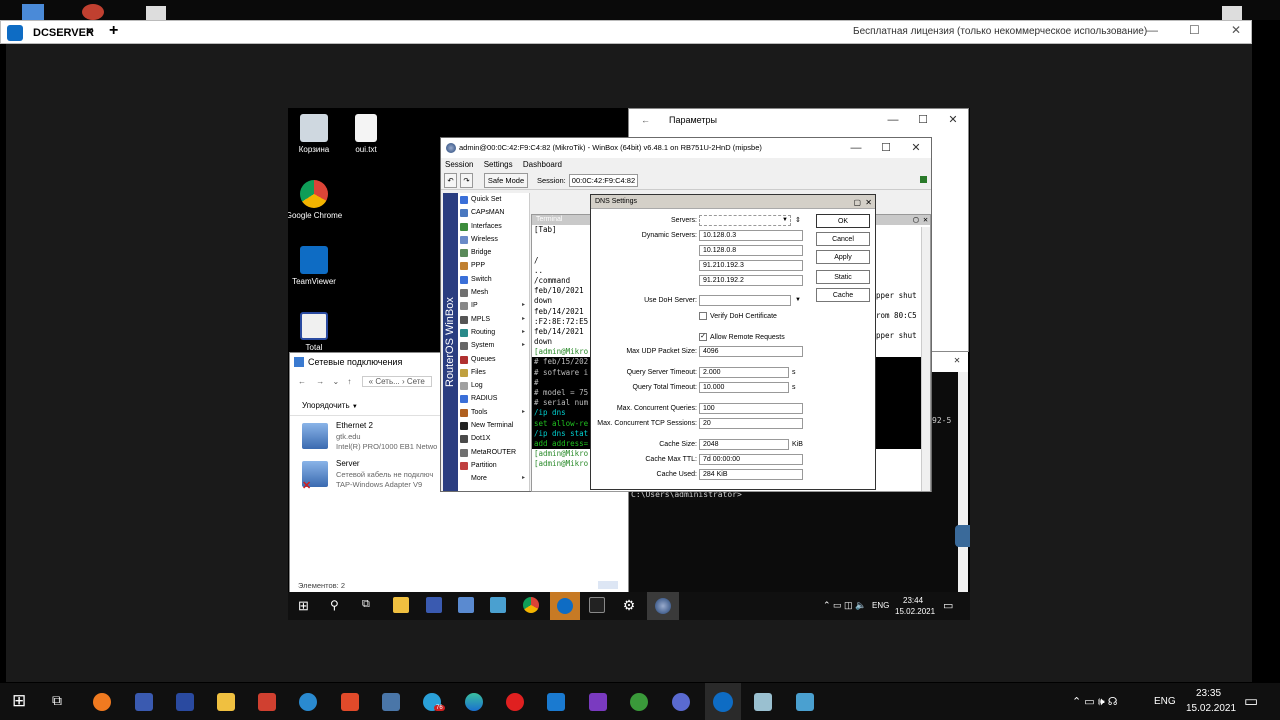  I want to click on winbox-menu-item: Files, so click(493, 372).